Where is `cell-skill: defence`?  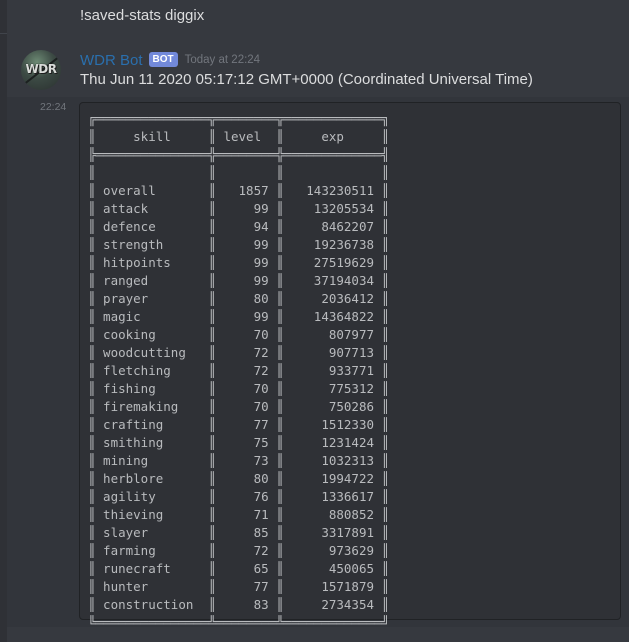
cell-skill: defence is located at coordinates (152, 226).